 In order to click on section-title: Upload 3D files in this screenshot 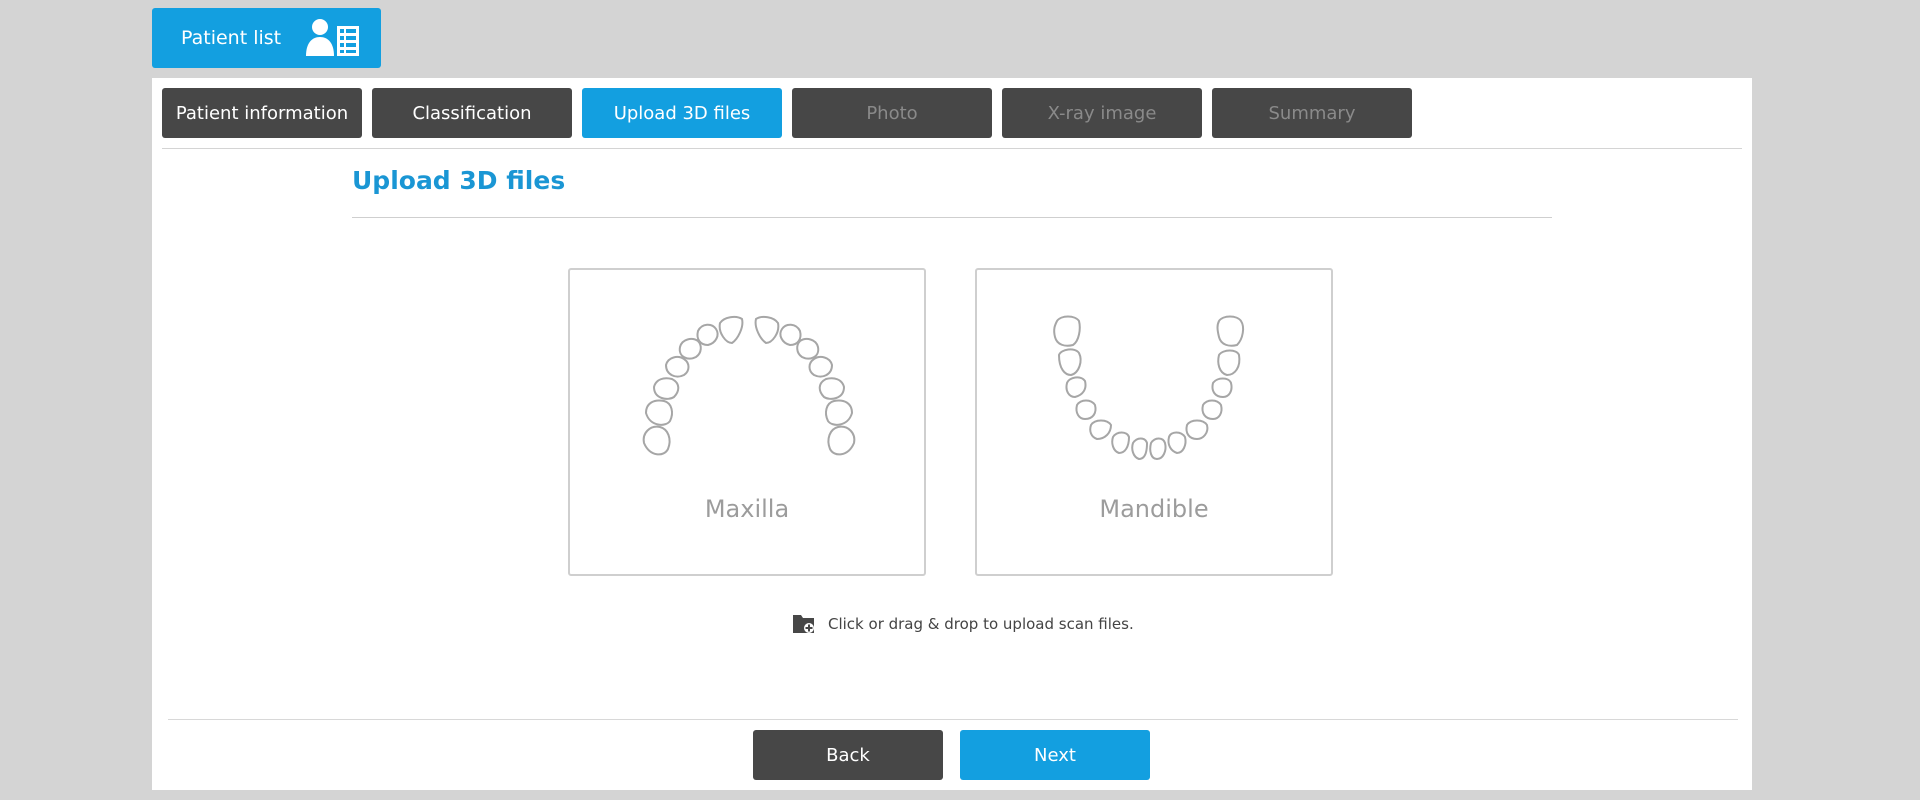, I will do `click(459, 180)`.